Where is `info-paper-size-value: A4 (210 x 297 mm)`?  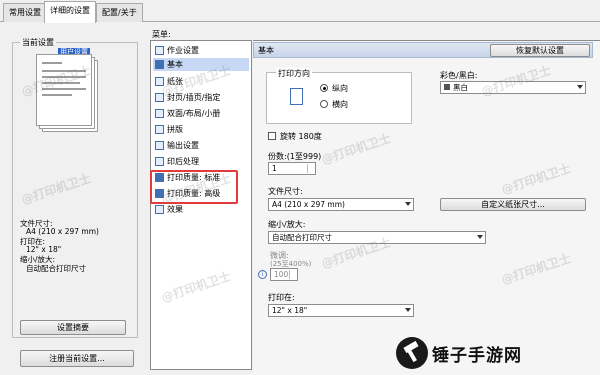 info-paper-size-value: A4 (210 x 297 mm) is located at coordinates (62, 231).